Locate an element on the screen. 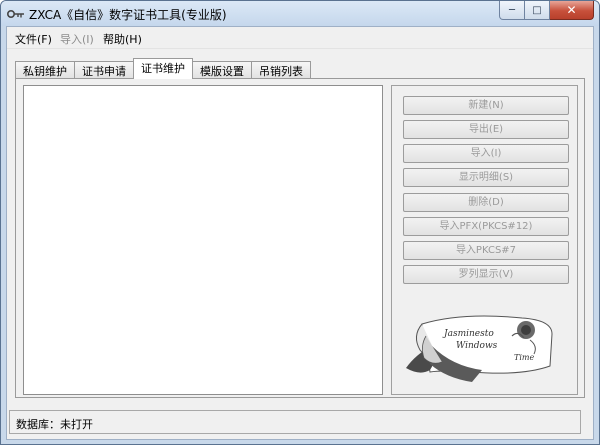 This screenshot has width=600, height=445. close-button: ✕ is located at coordinates (572, 10).